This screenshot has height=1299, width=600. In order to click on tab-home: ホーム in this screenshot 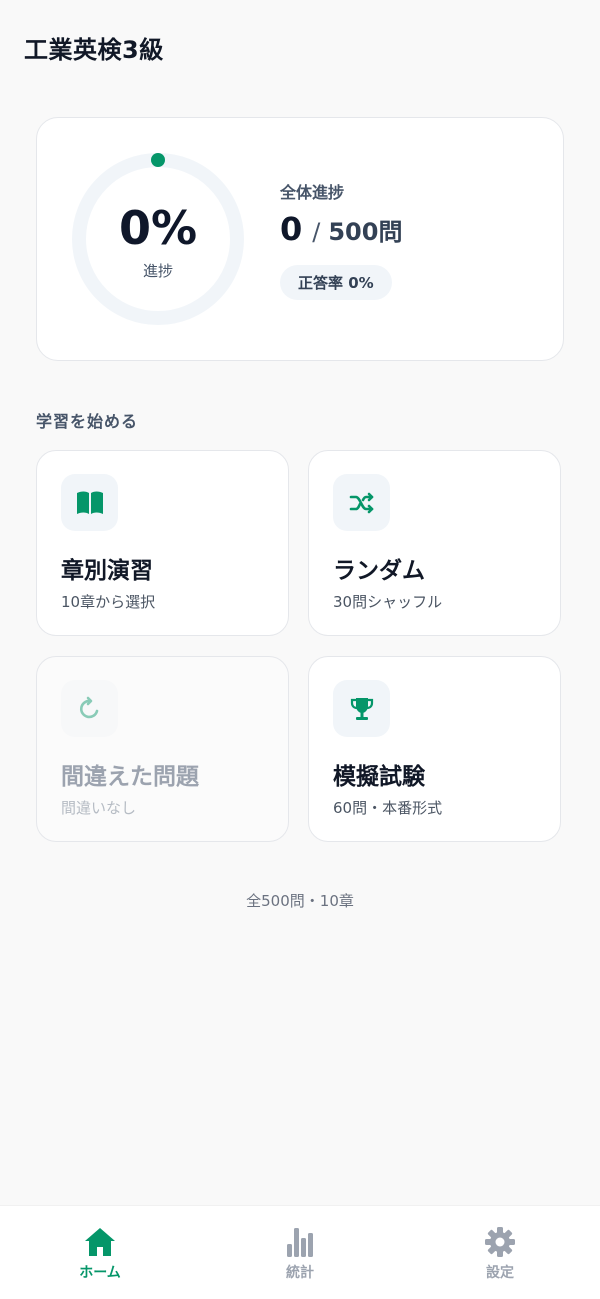, I will do `click(100, 1252)`.